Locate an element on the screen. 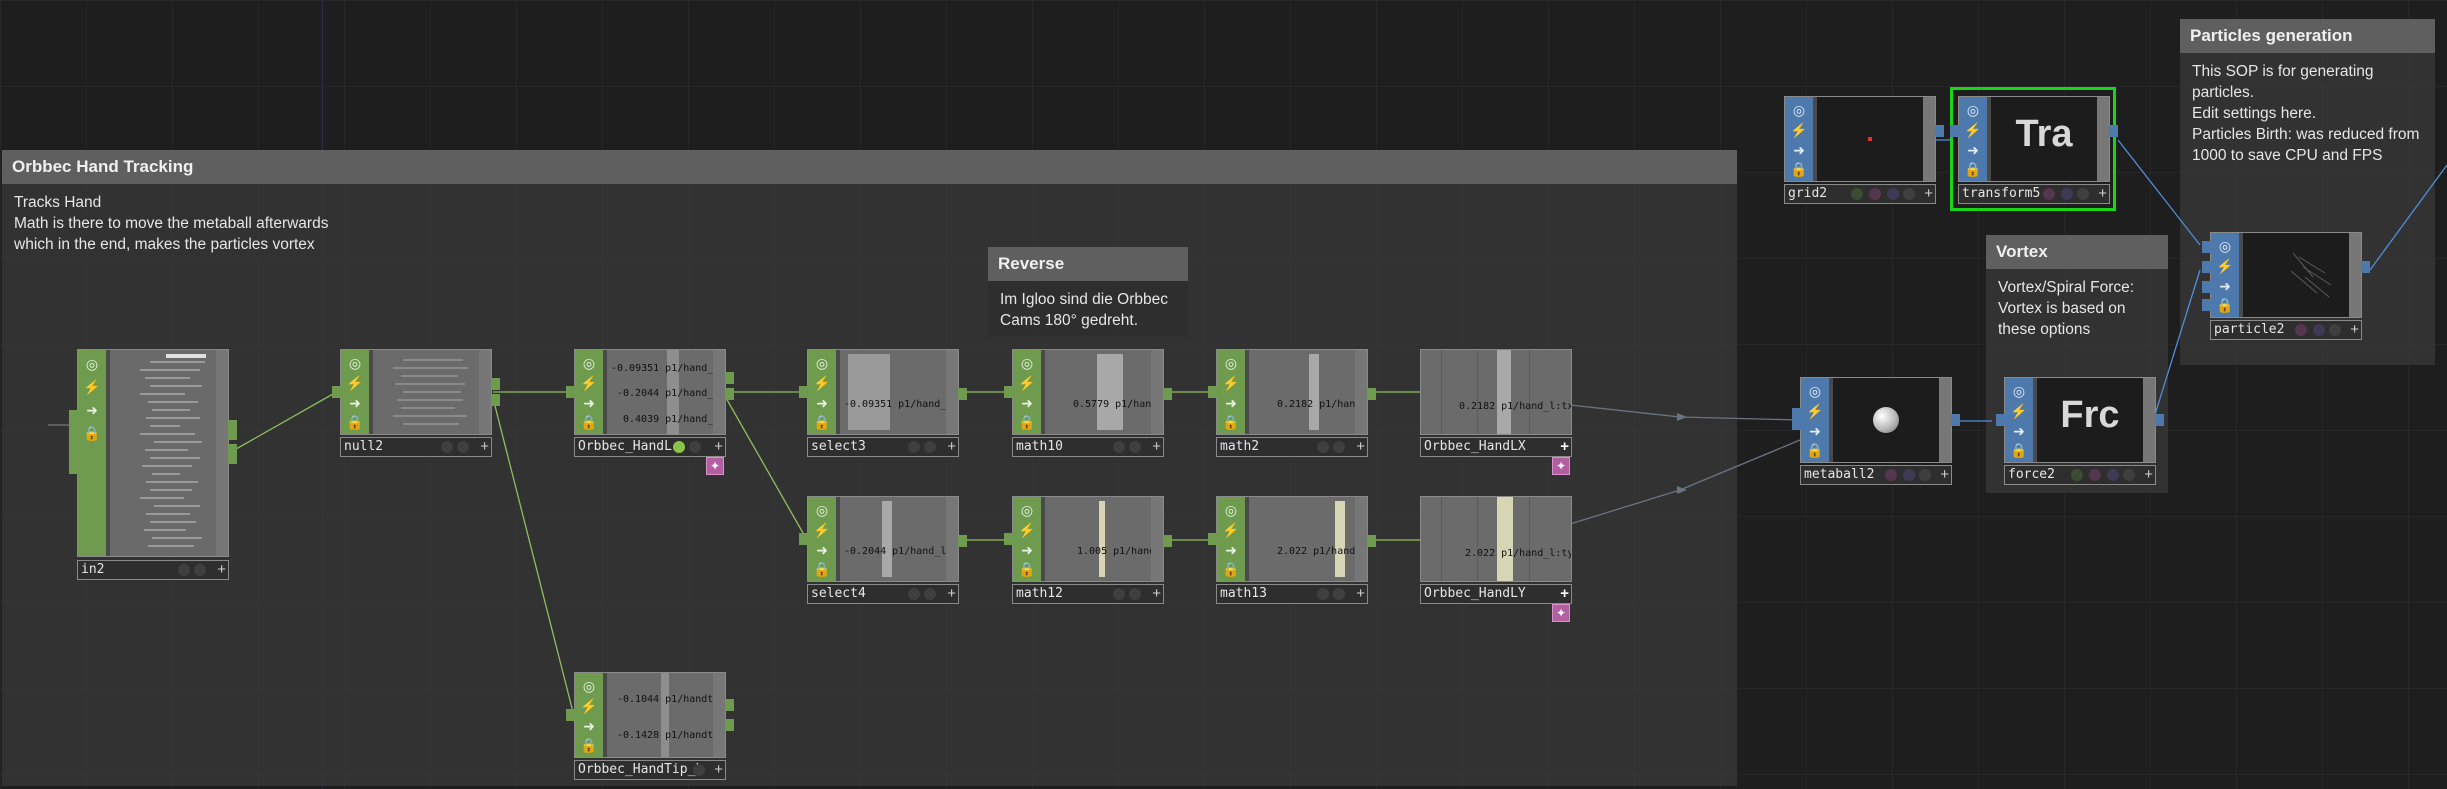 Image resolution: width=2447 pixels, height=789 pixels. node-math2: ◎ ⚡ ➜ 🔒 0.2182 p1/hand_l math2 + is located at coordinates (1292, 403).